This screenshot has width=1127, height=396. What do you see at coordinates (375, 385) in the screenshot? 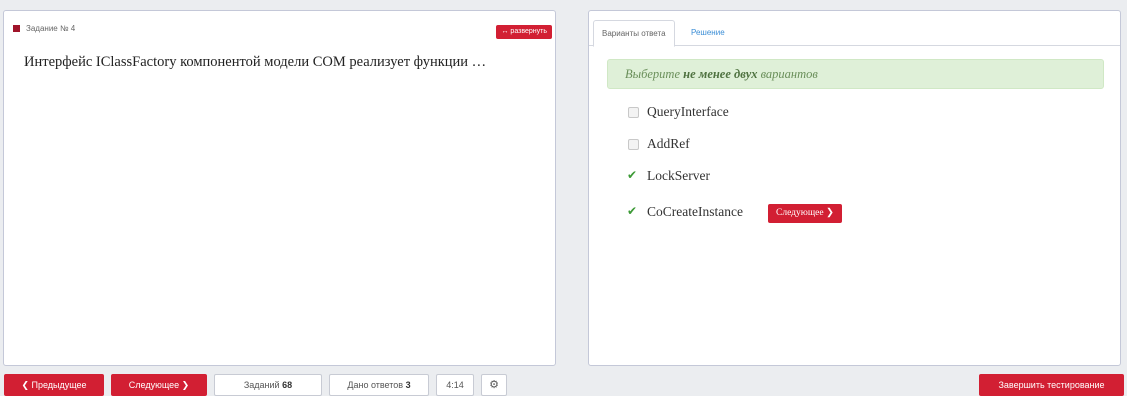
I see `answers-label: Дано ответов` at bounding box center [375, 385].